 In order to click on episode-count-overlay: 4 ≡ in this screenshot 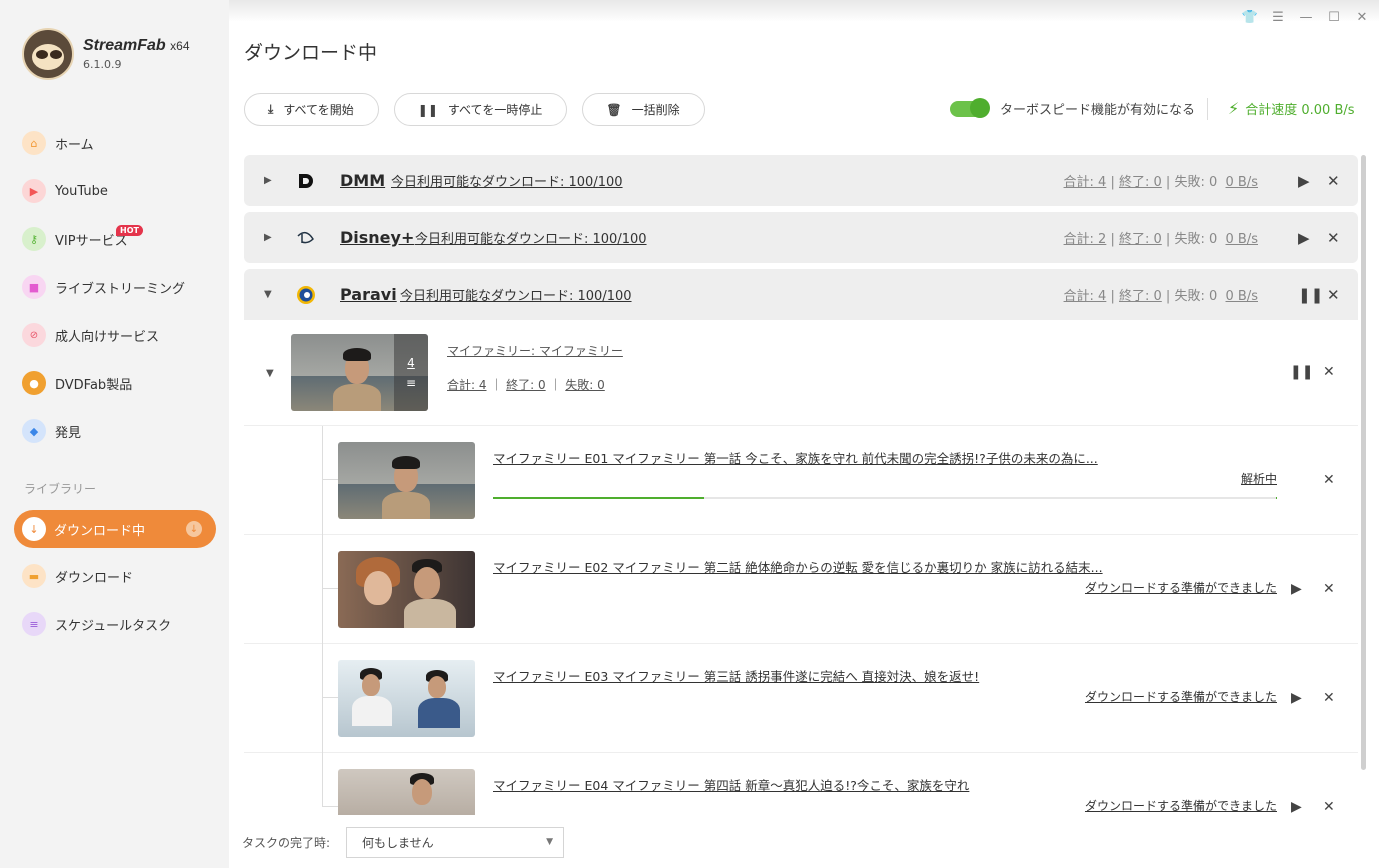, I will do `click(411, 372)`.